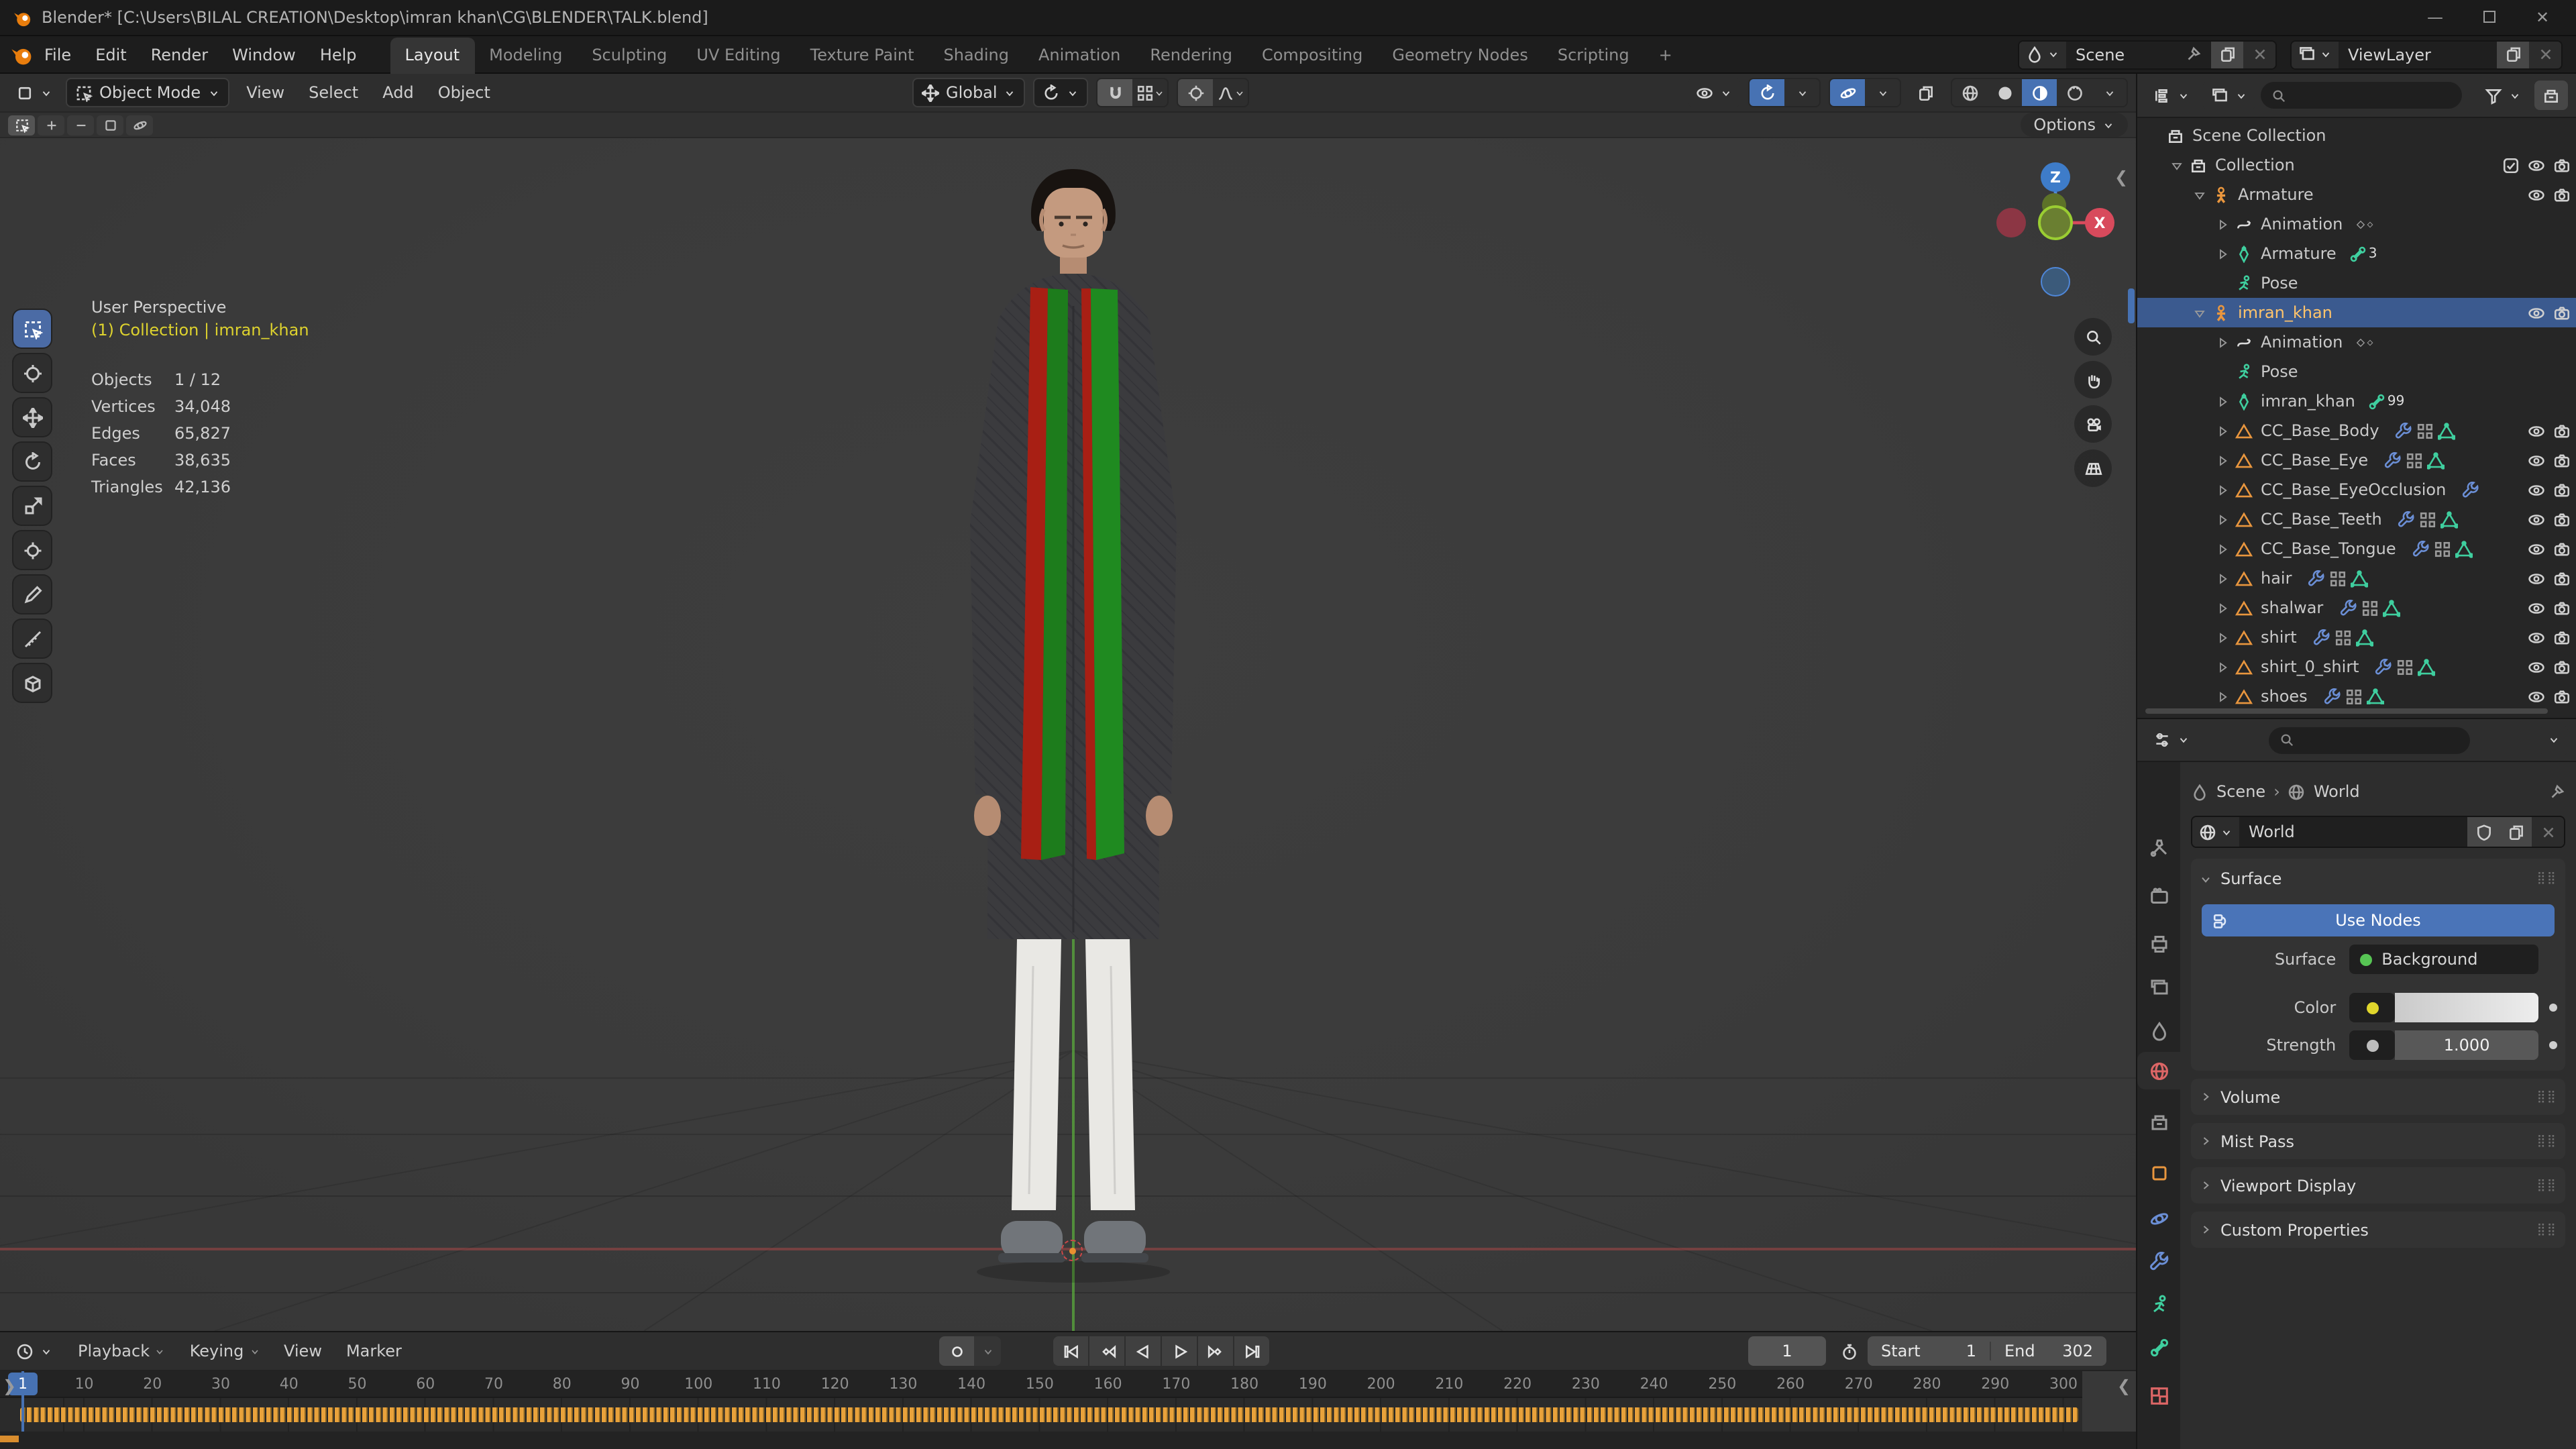  I want to click on gizmo-x-axis: X, so click(2099, 222).